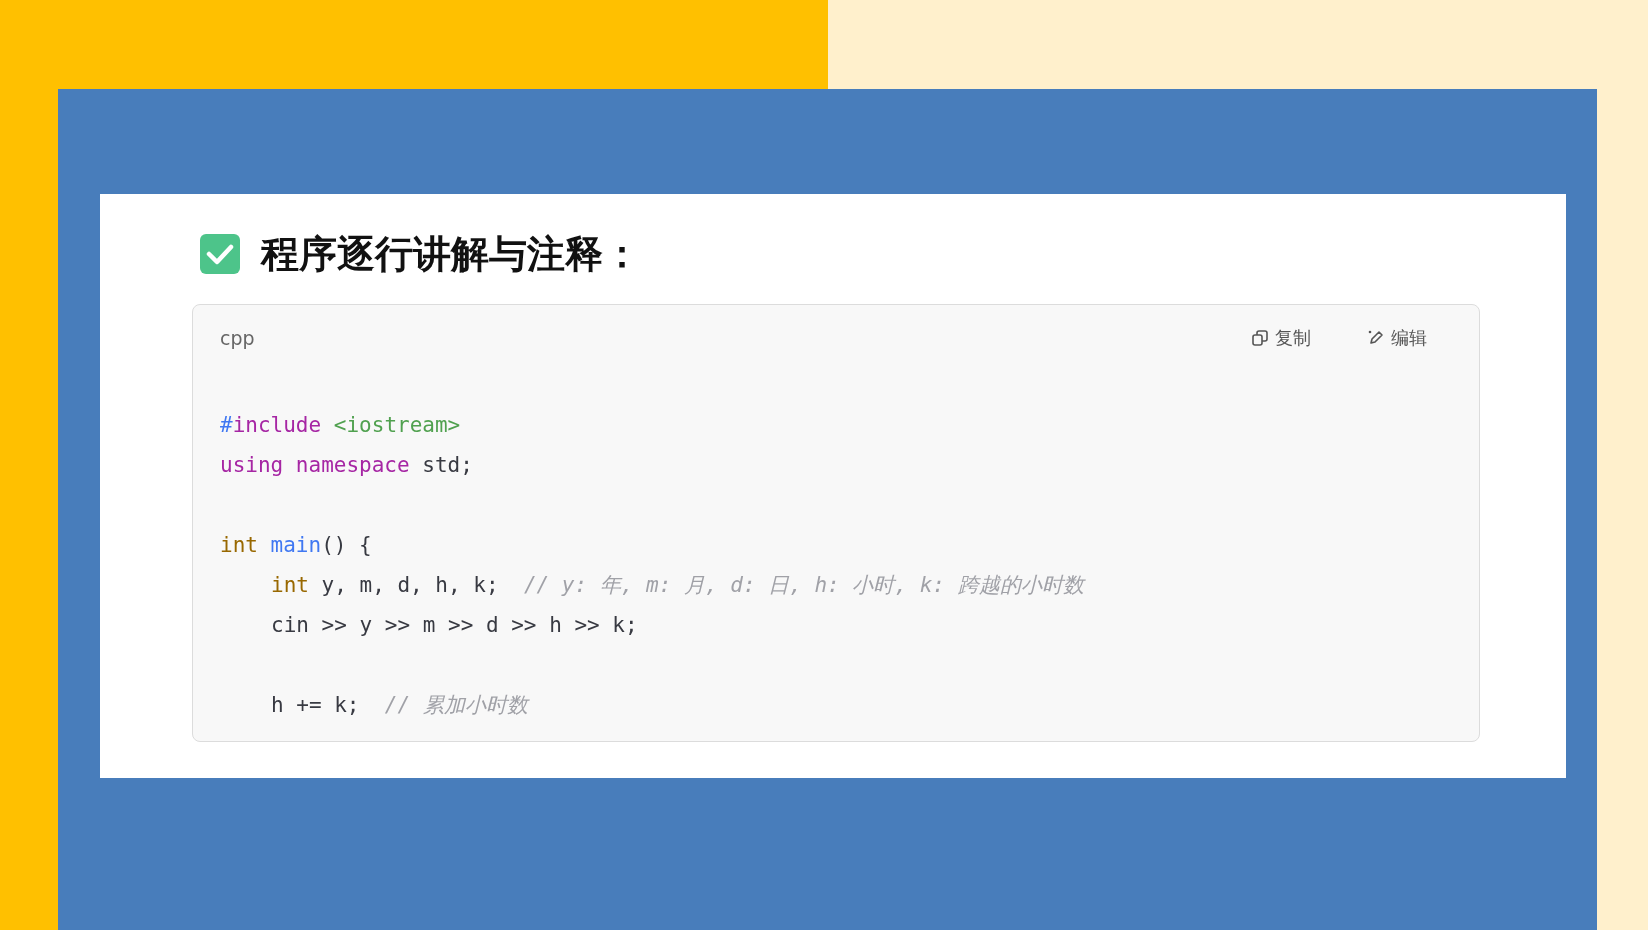  Describe the element at coordinates (296, 545) in the screenshot. I see `code-line: int main() {` at that location.